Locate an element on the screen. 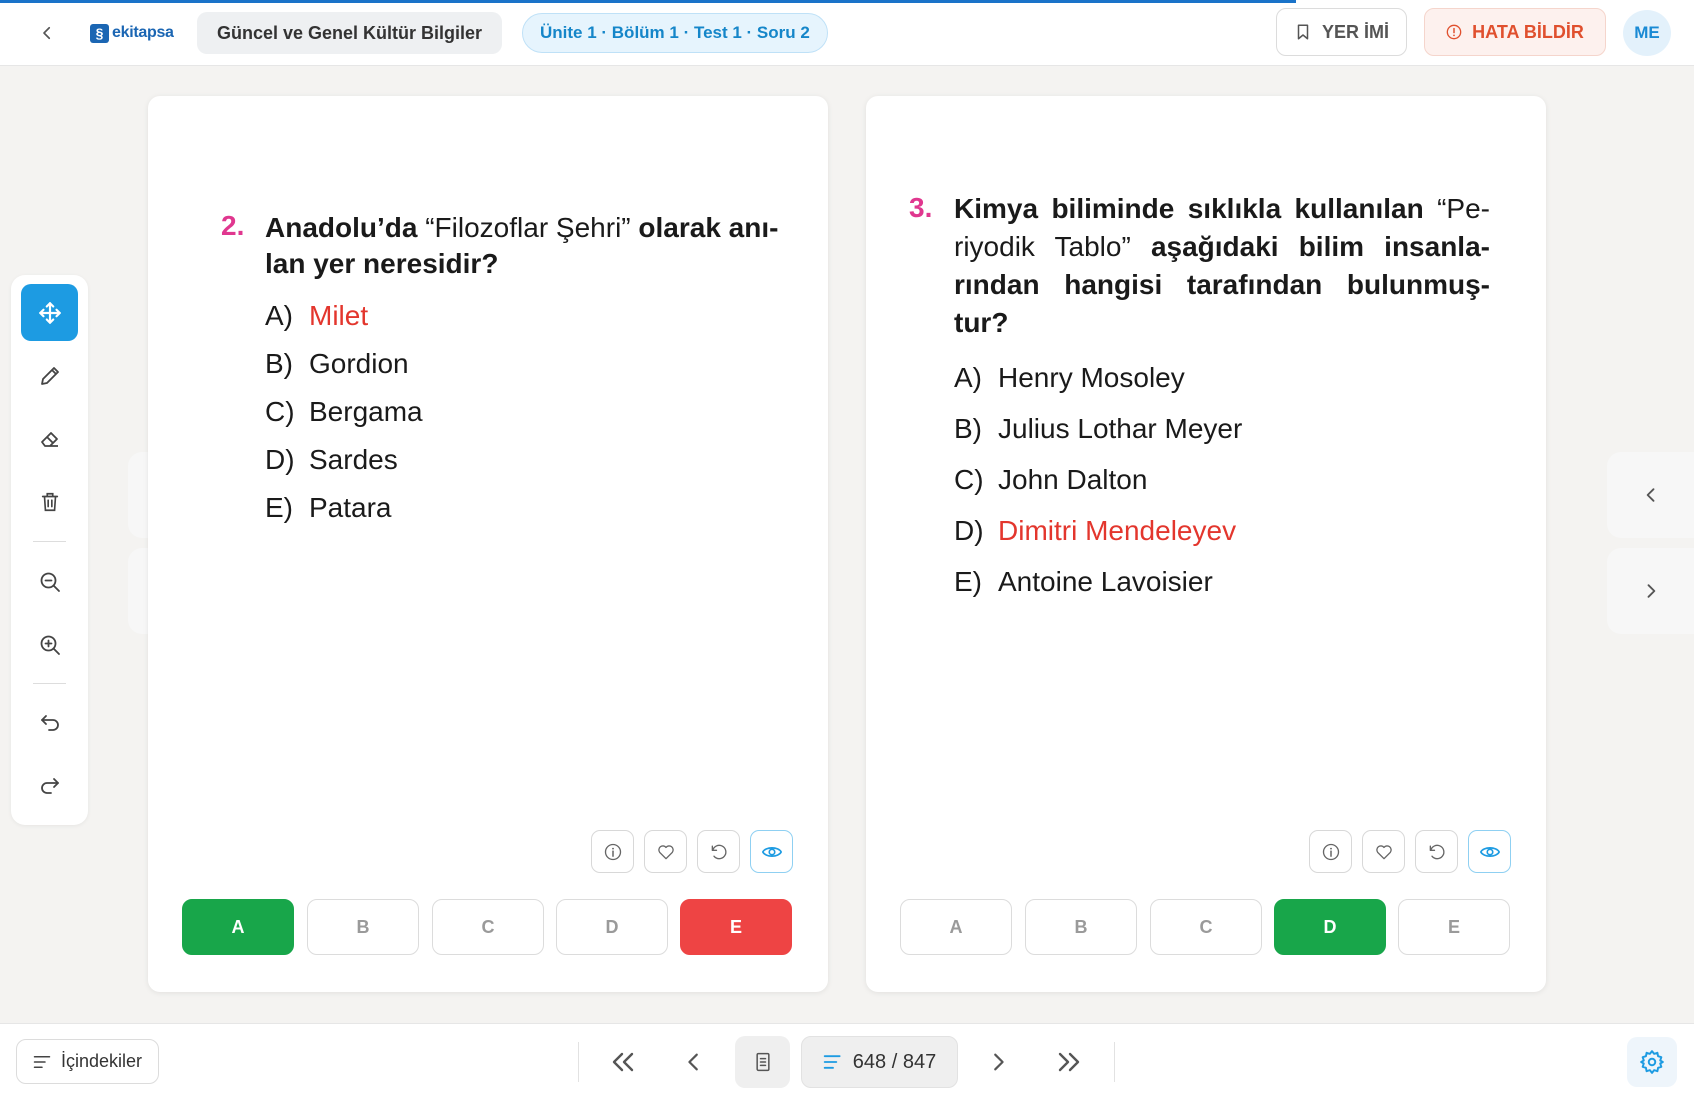  reading-progress-bar is located at coordinates (648, 1).